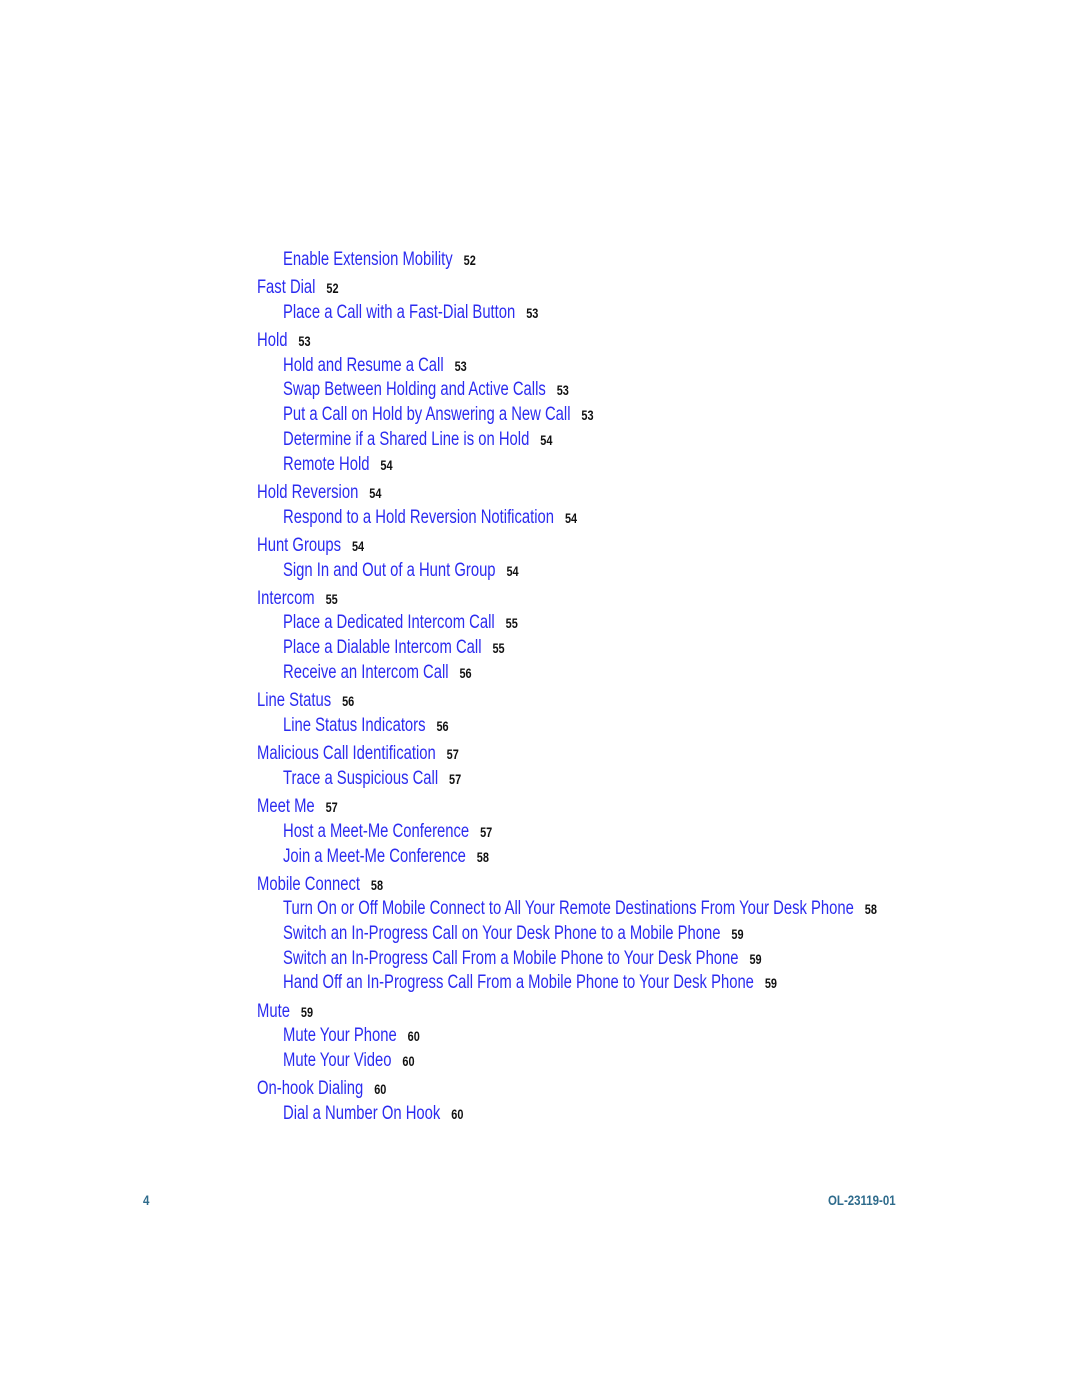 The width and height of the screenshot is (1080, 1397). I want to click on toc-subsection-entry: Place a Call with a Fast-Dial Button 53, so click(410, 313).